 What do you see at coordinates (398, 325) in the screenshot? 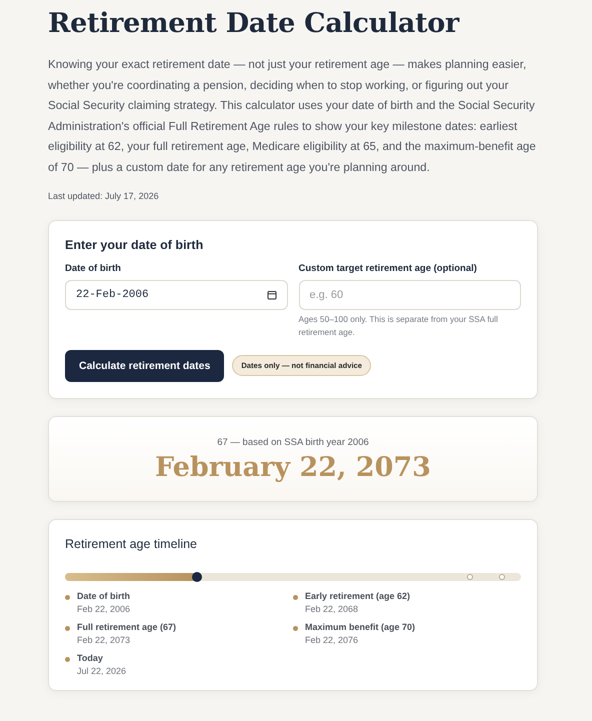
I see `field-hint: Ages 50–100 only. This is separate from your SSA full retirement age.` at bounding box center [398, 325].